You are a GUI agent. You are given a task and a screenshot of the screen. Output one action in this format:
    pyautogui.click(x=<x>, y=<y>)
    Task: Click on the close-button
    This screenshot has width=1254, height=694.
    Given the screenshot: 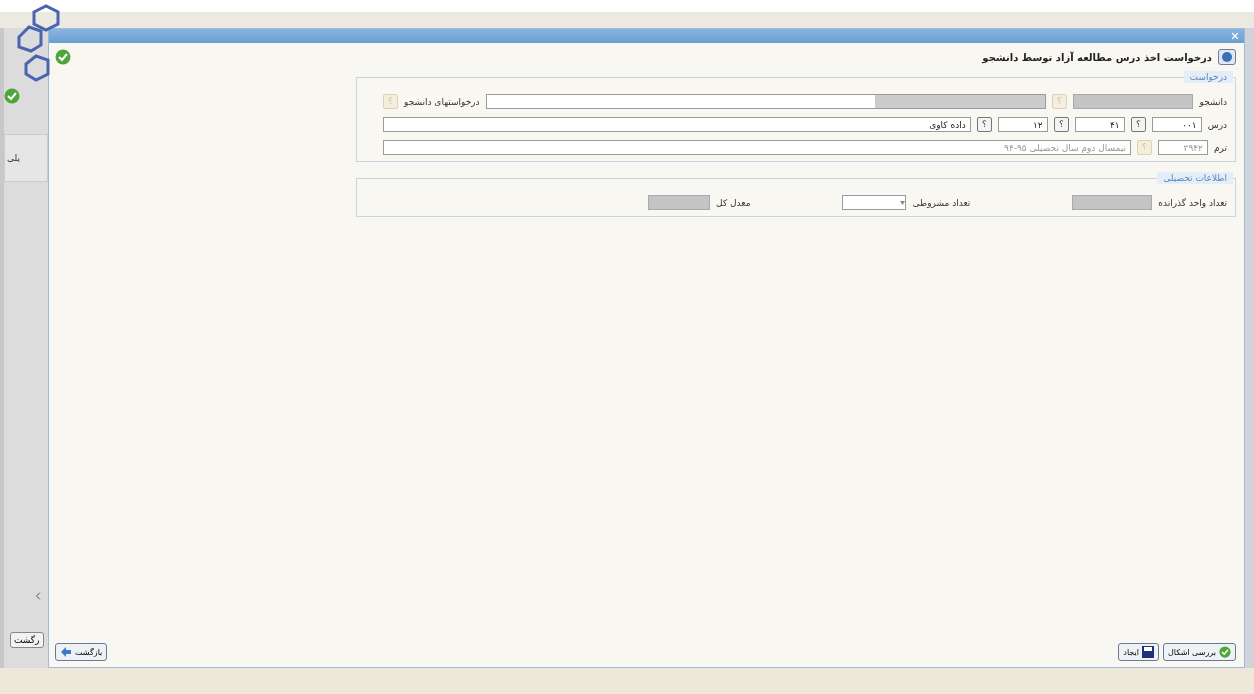 What is the action you would take?
    pyautogui.click(x=1235, y=36)
    